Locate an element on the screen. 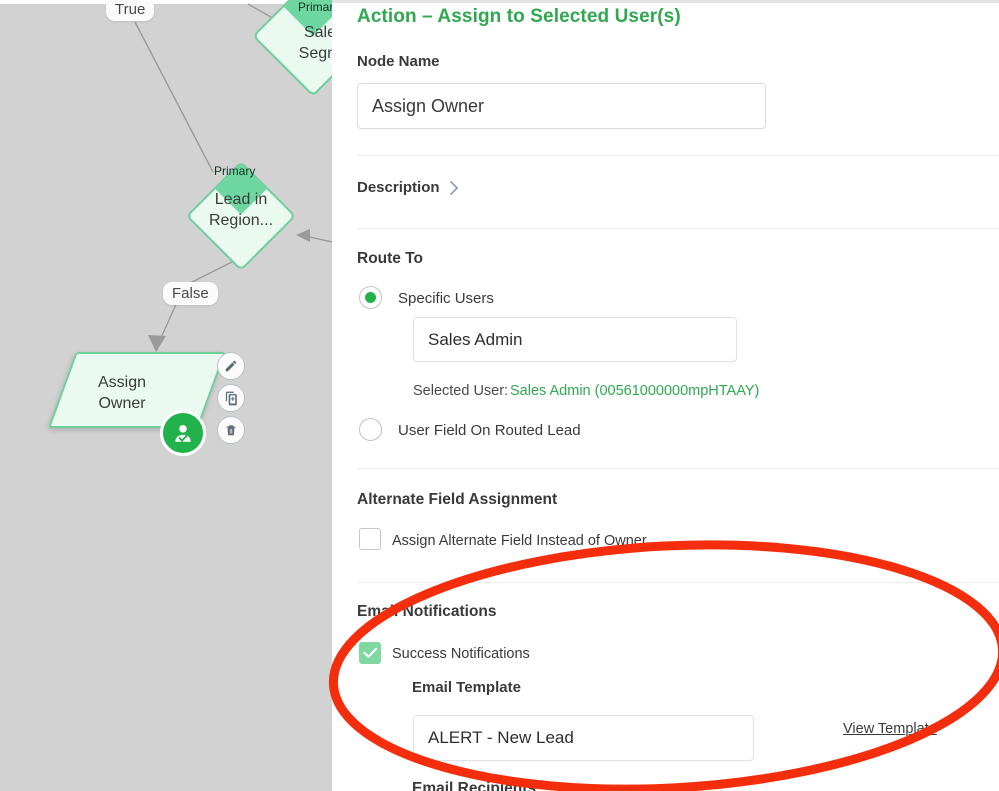 This screenshot has height=791, width=999. panel-top-border is located at coordinates (665, 1).